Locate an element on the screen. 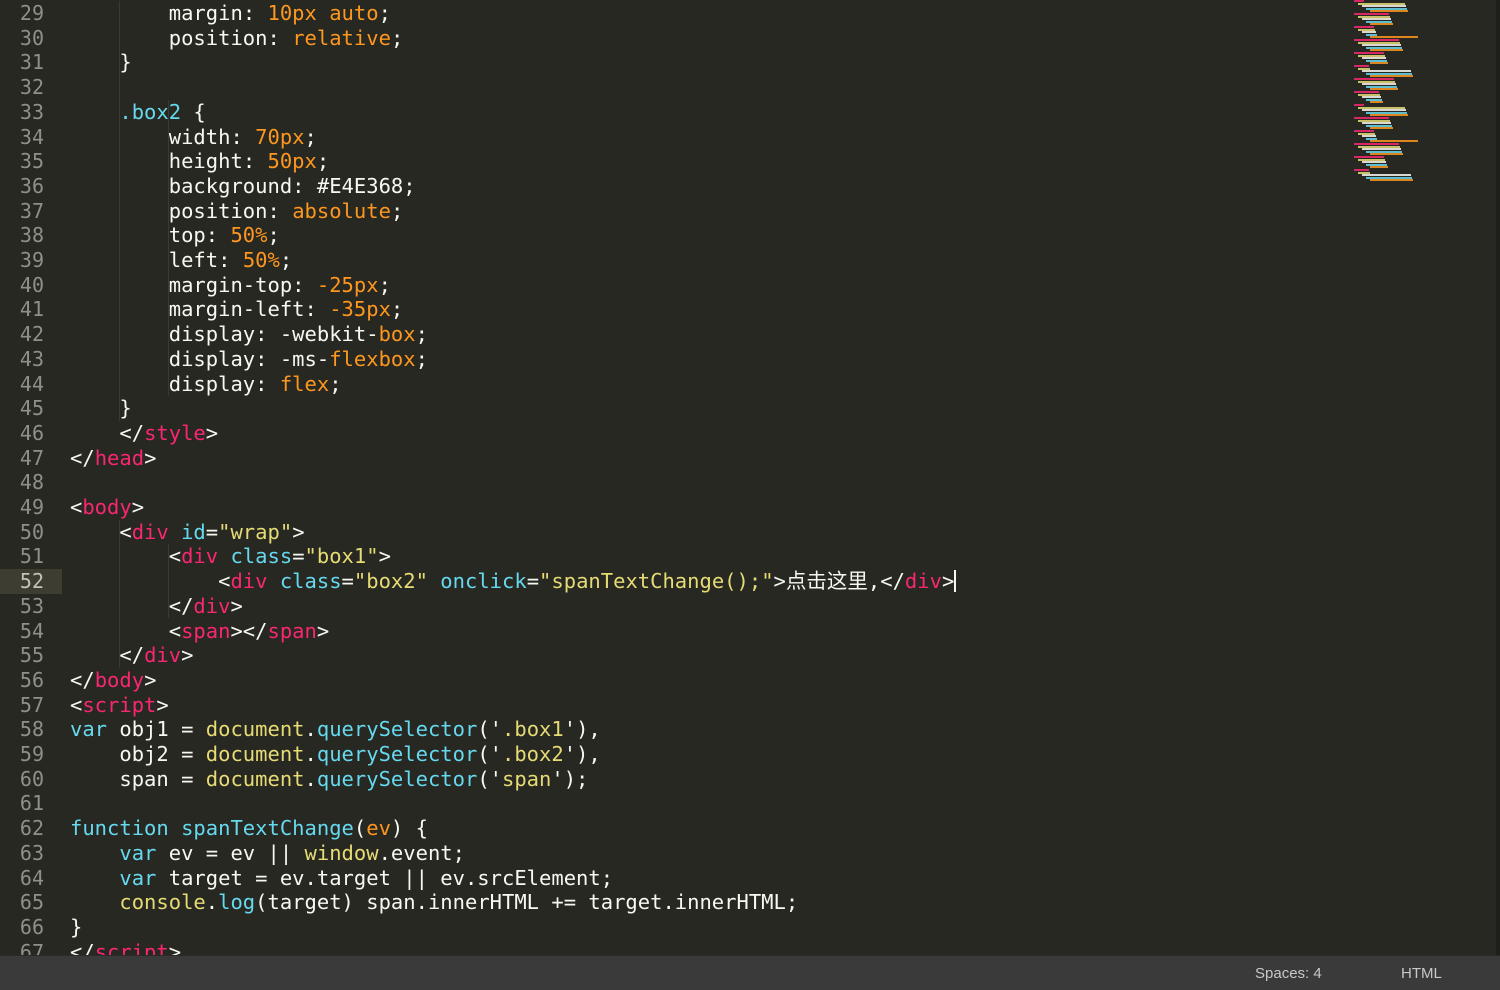 This screenshot has width=1500, height=990. scrollbar is located at coordinates (1498, 477).